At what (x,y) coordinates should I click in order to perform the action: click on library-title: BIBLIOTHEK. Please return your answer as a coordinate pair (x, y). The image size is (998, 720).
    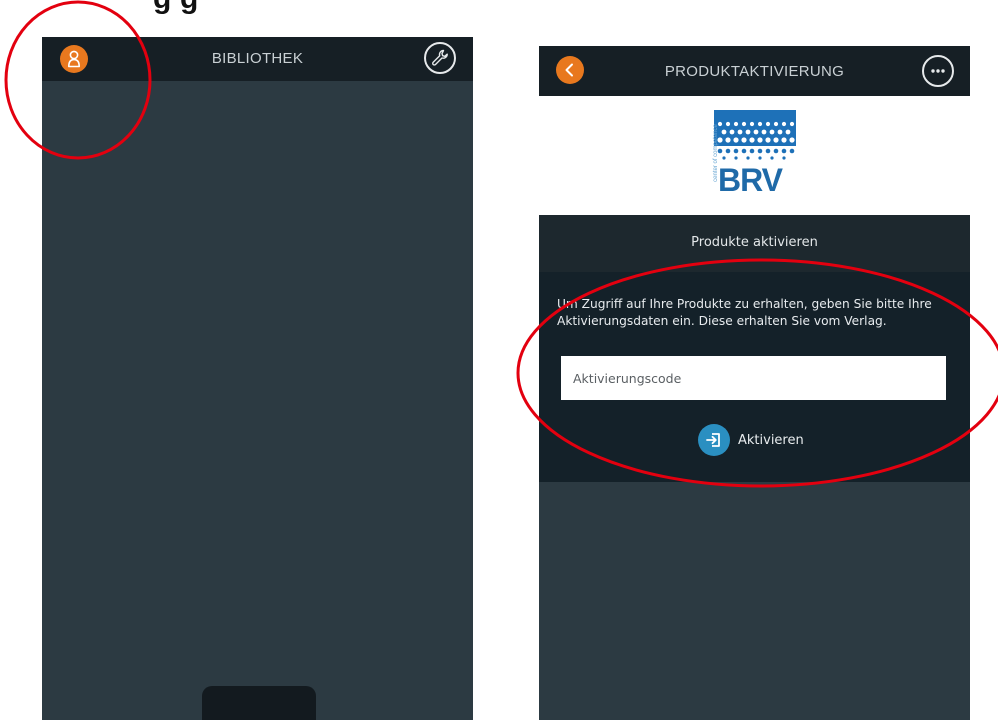
    Looking at the image, I should click on (257, 58).